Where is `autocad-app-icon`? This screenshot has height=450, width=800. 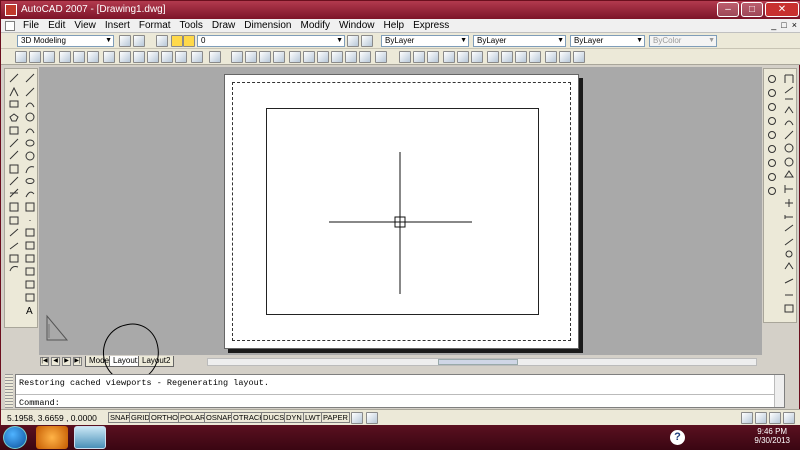 autocad-app-icon is located at coordinates (11, 10).